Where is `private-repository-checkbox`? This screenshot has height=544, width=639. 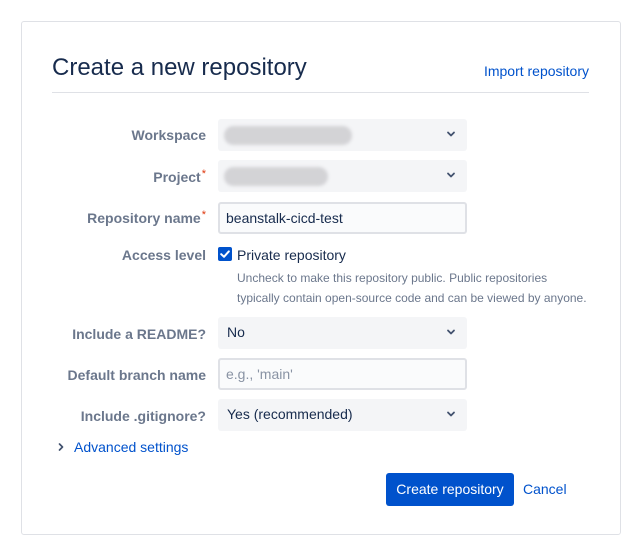
private-repository-checkbox is located at coordinates (225, 254).